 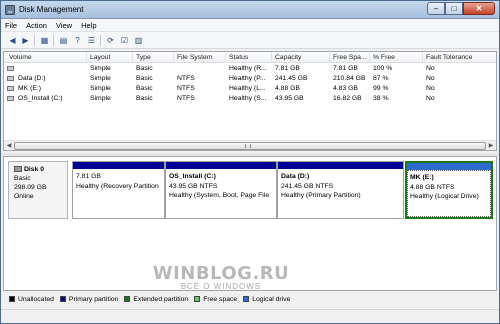 I want to click on column-header-capacity: Capacity, so click(x=288, y=57).